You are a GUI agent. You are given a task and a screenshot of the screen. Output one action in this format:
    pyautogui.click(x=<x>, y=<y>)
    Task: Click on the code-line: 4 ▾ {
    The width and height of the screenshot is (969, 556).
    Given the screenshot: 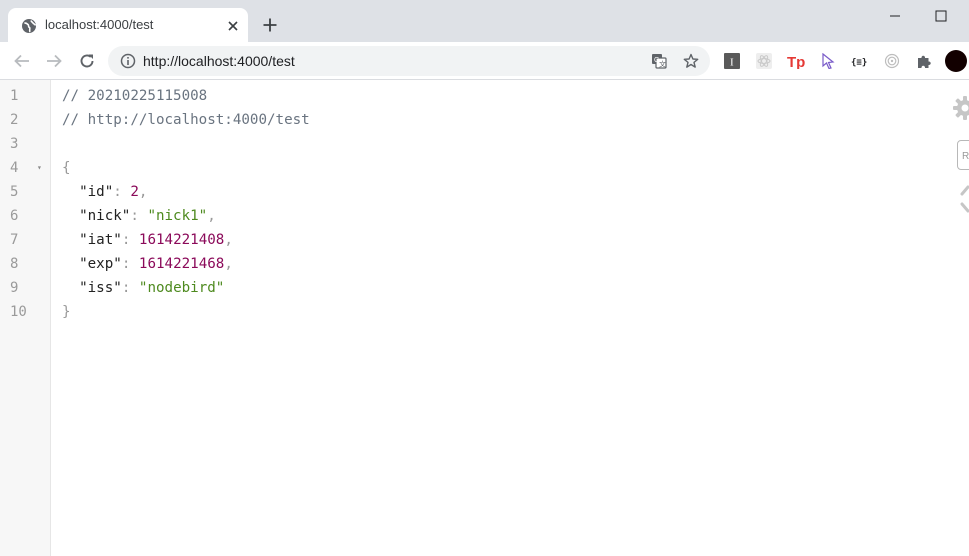 What is the action you would take?
    pyautogui.click(x=470, y=168)
    